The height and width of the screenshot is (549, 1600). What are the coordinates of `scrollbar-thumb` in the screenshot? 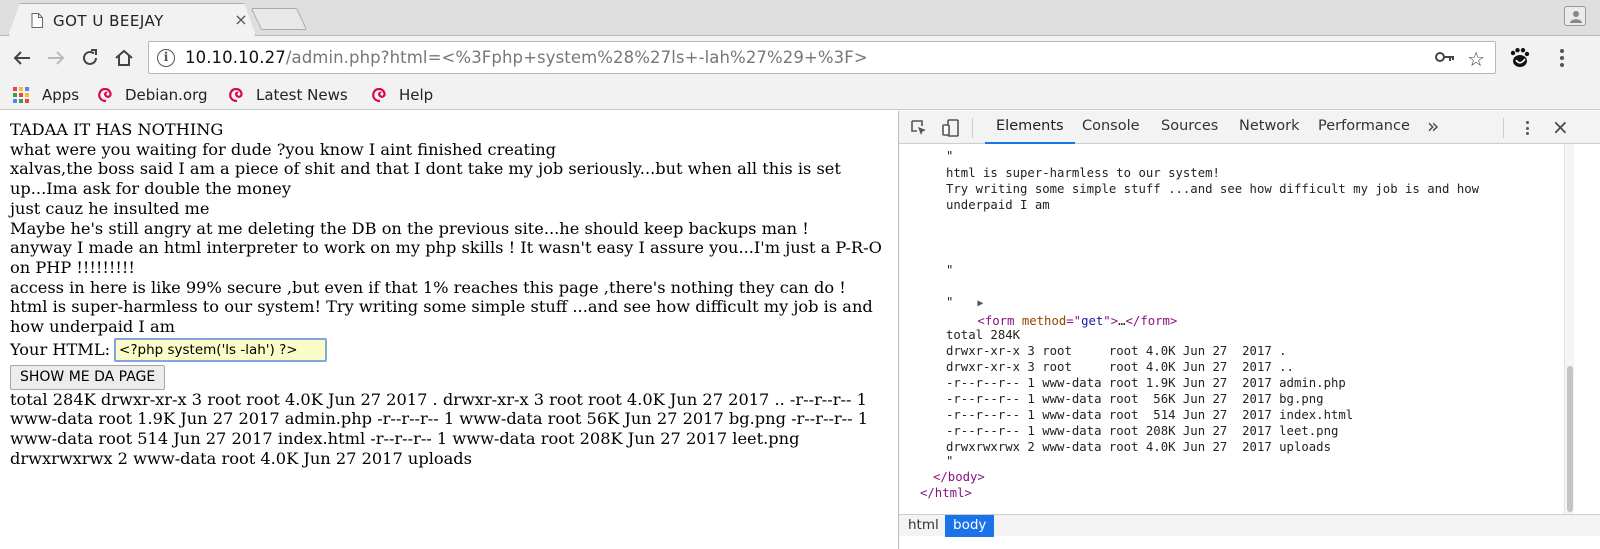 It's located at (1570, 439).